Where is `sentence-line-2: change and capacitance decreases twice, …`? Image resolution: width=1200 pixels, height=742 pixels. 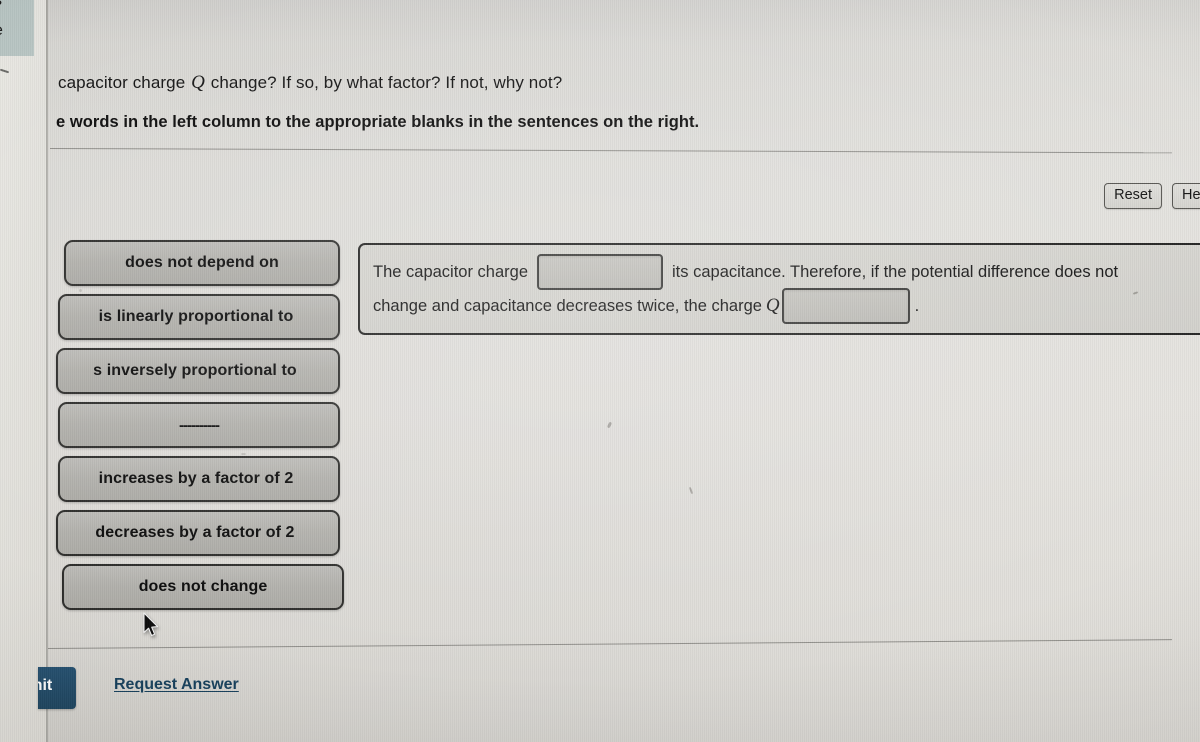
sentence-line-2: change and capacitance decreases twice, … is located at coordinates (786, 306).